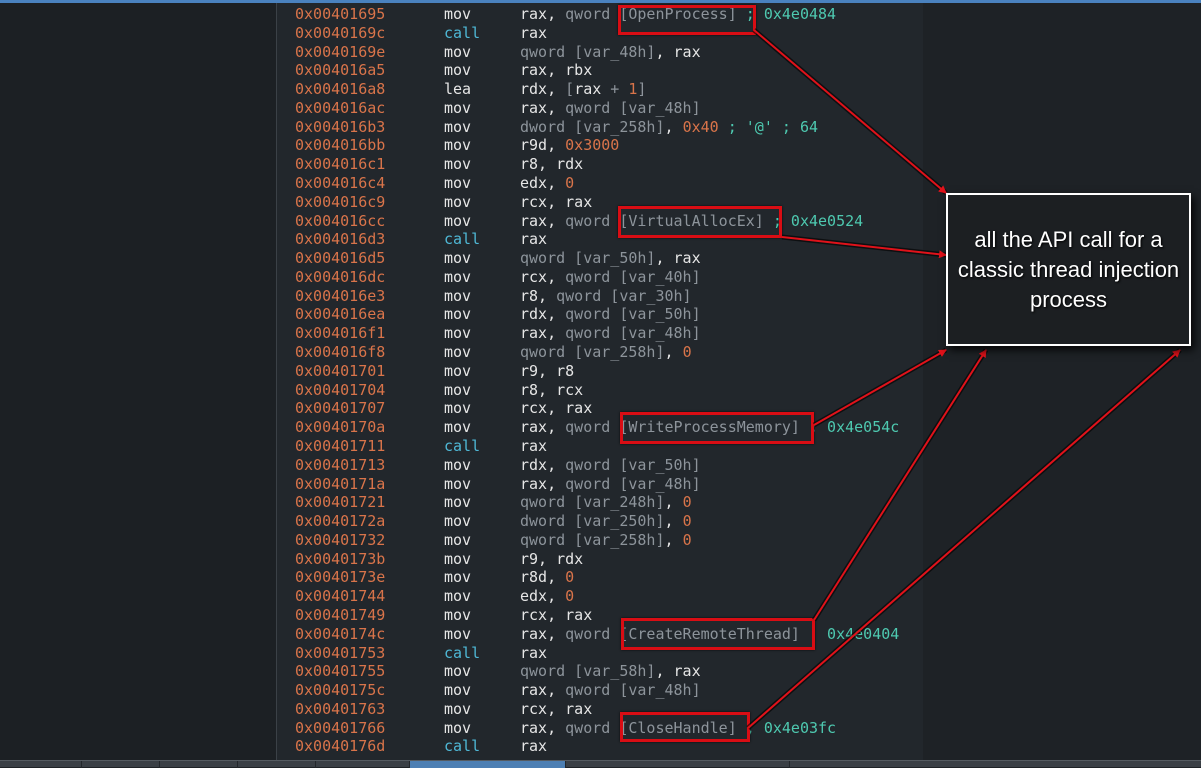 This screenshot has height=768, width=1201. What do you see at coordinates (880, 387) in the screenshot?
I see `arrow-writeprocessmemory` at bounding box center [880, 387].